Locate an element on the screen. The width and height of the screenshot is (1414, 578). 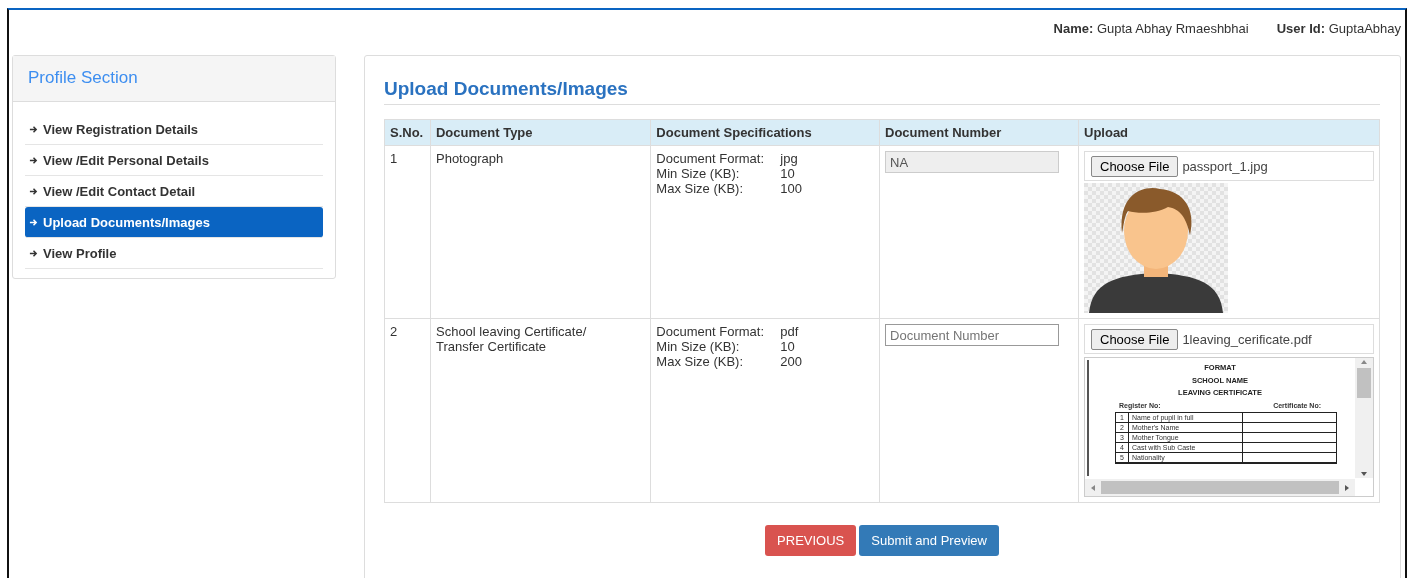
file-input: Choose File 1leaving_cerificate.pdf is located at coordinates (1229, 339).